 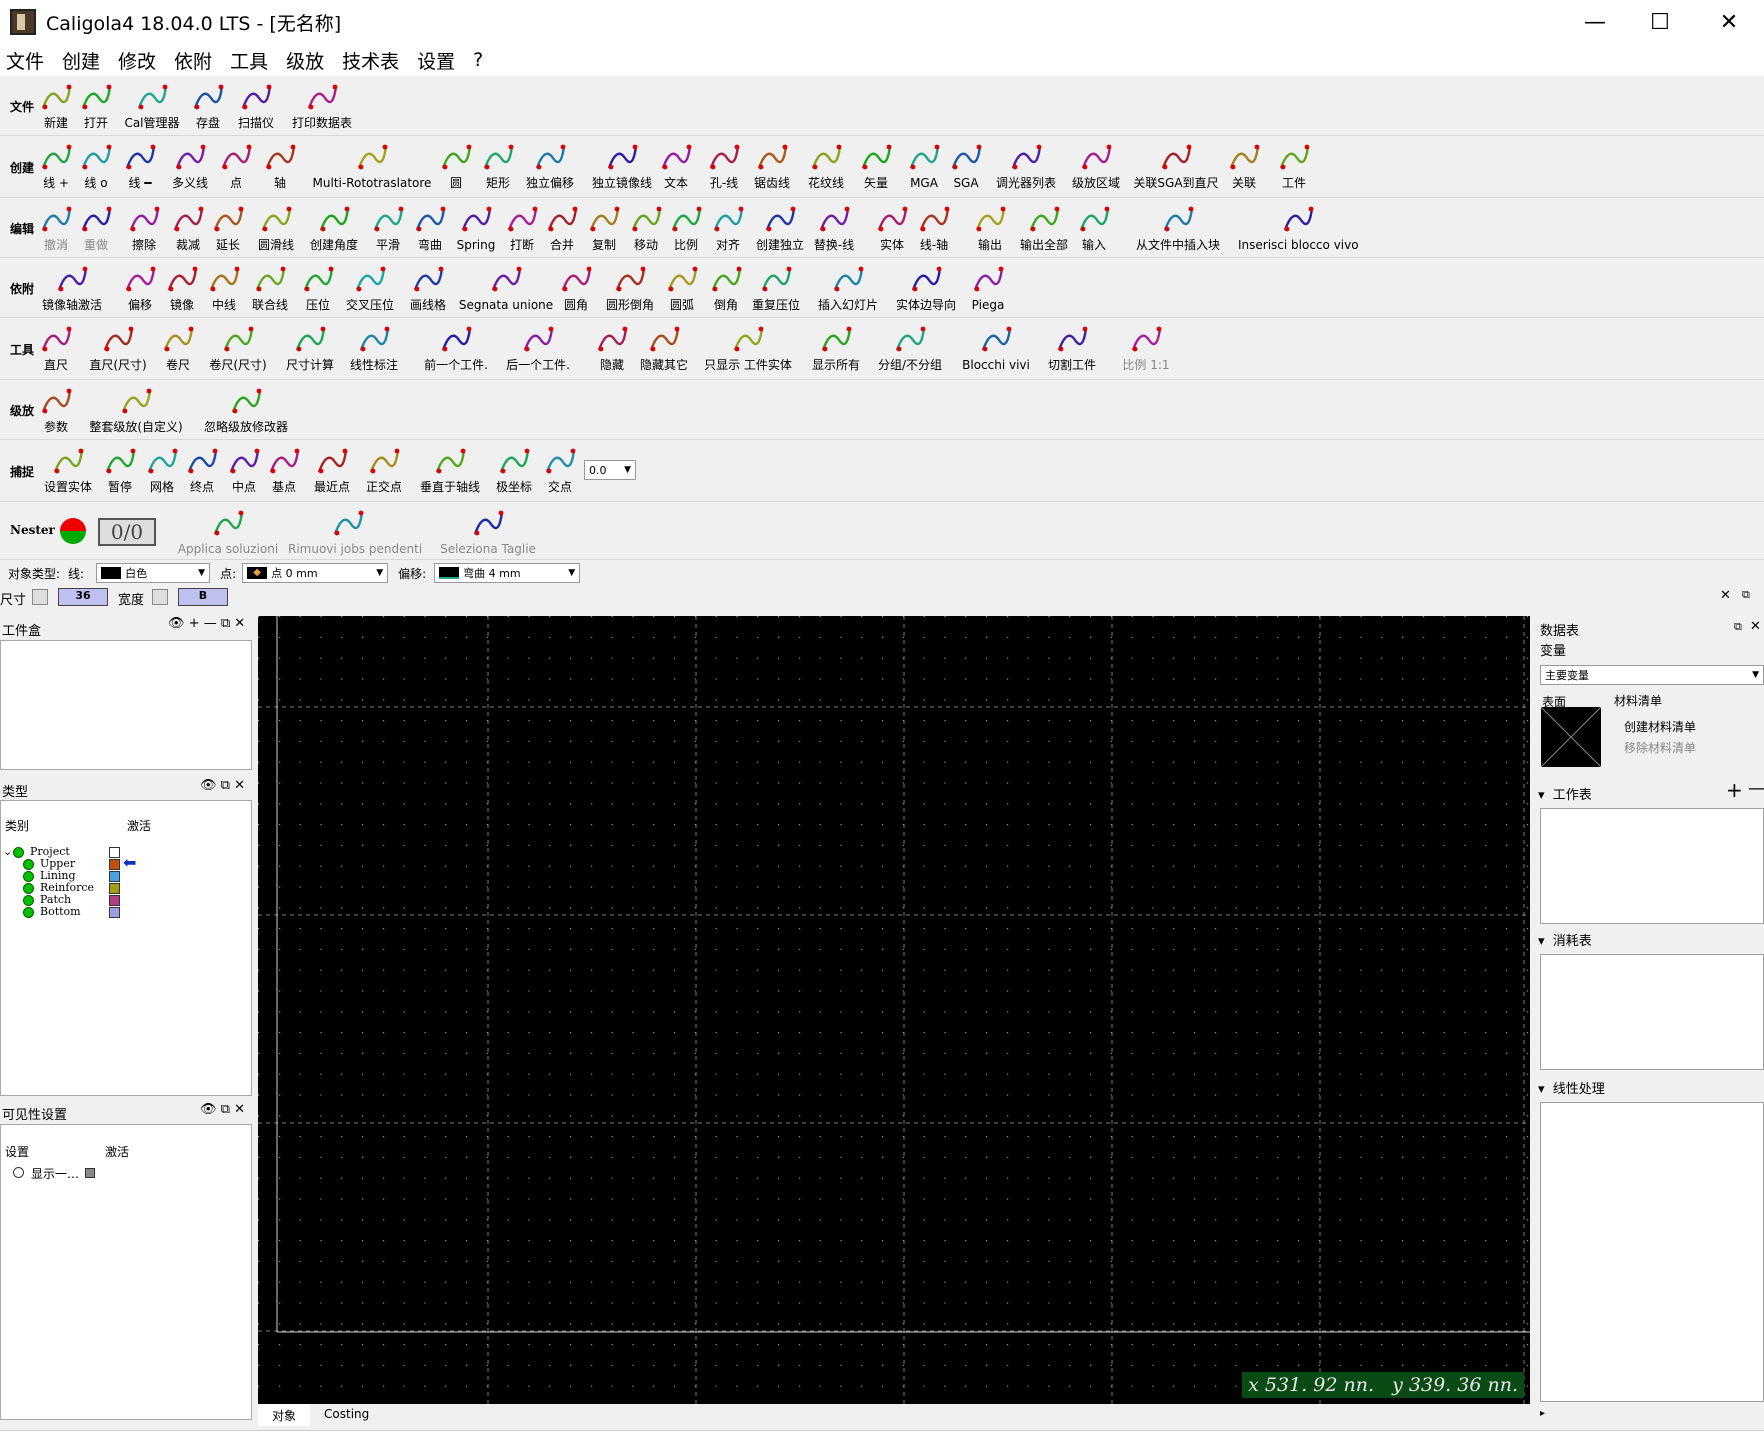 I want to click on tool-label: 交点, so click(x=559, y=487).